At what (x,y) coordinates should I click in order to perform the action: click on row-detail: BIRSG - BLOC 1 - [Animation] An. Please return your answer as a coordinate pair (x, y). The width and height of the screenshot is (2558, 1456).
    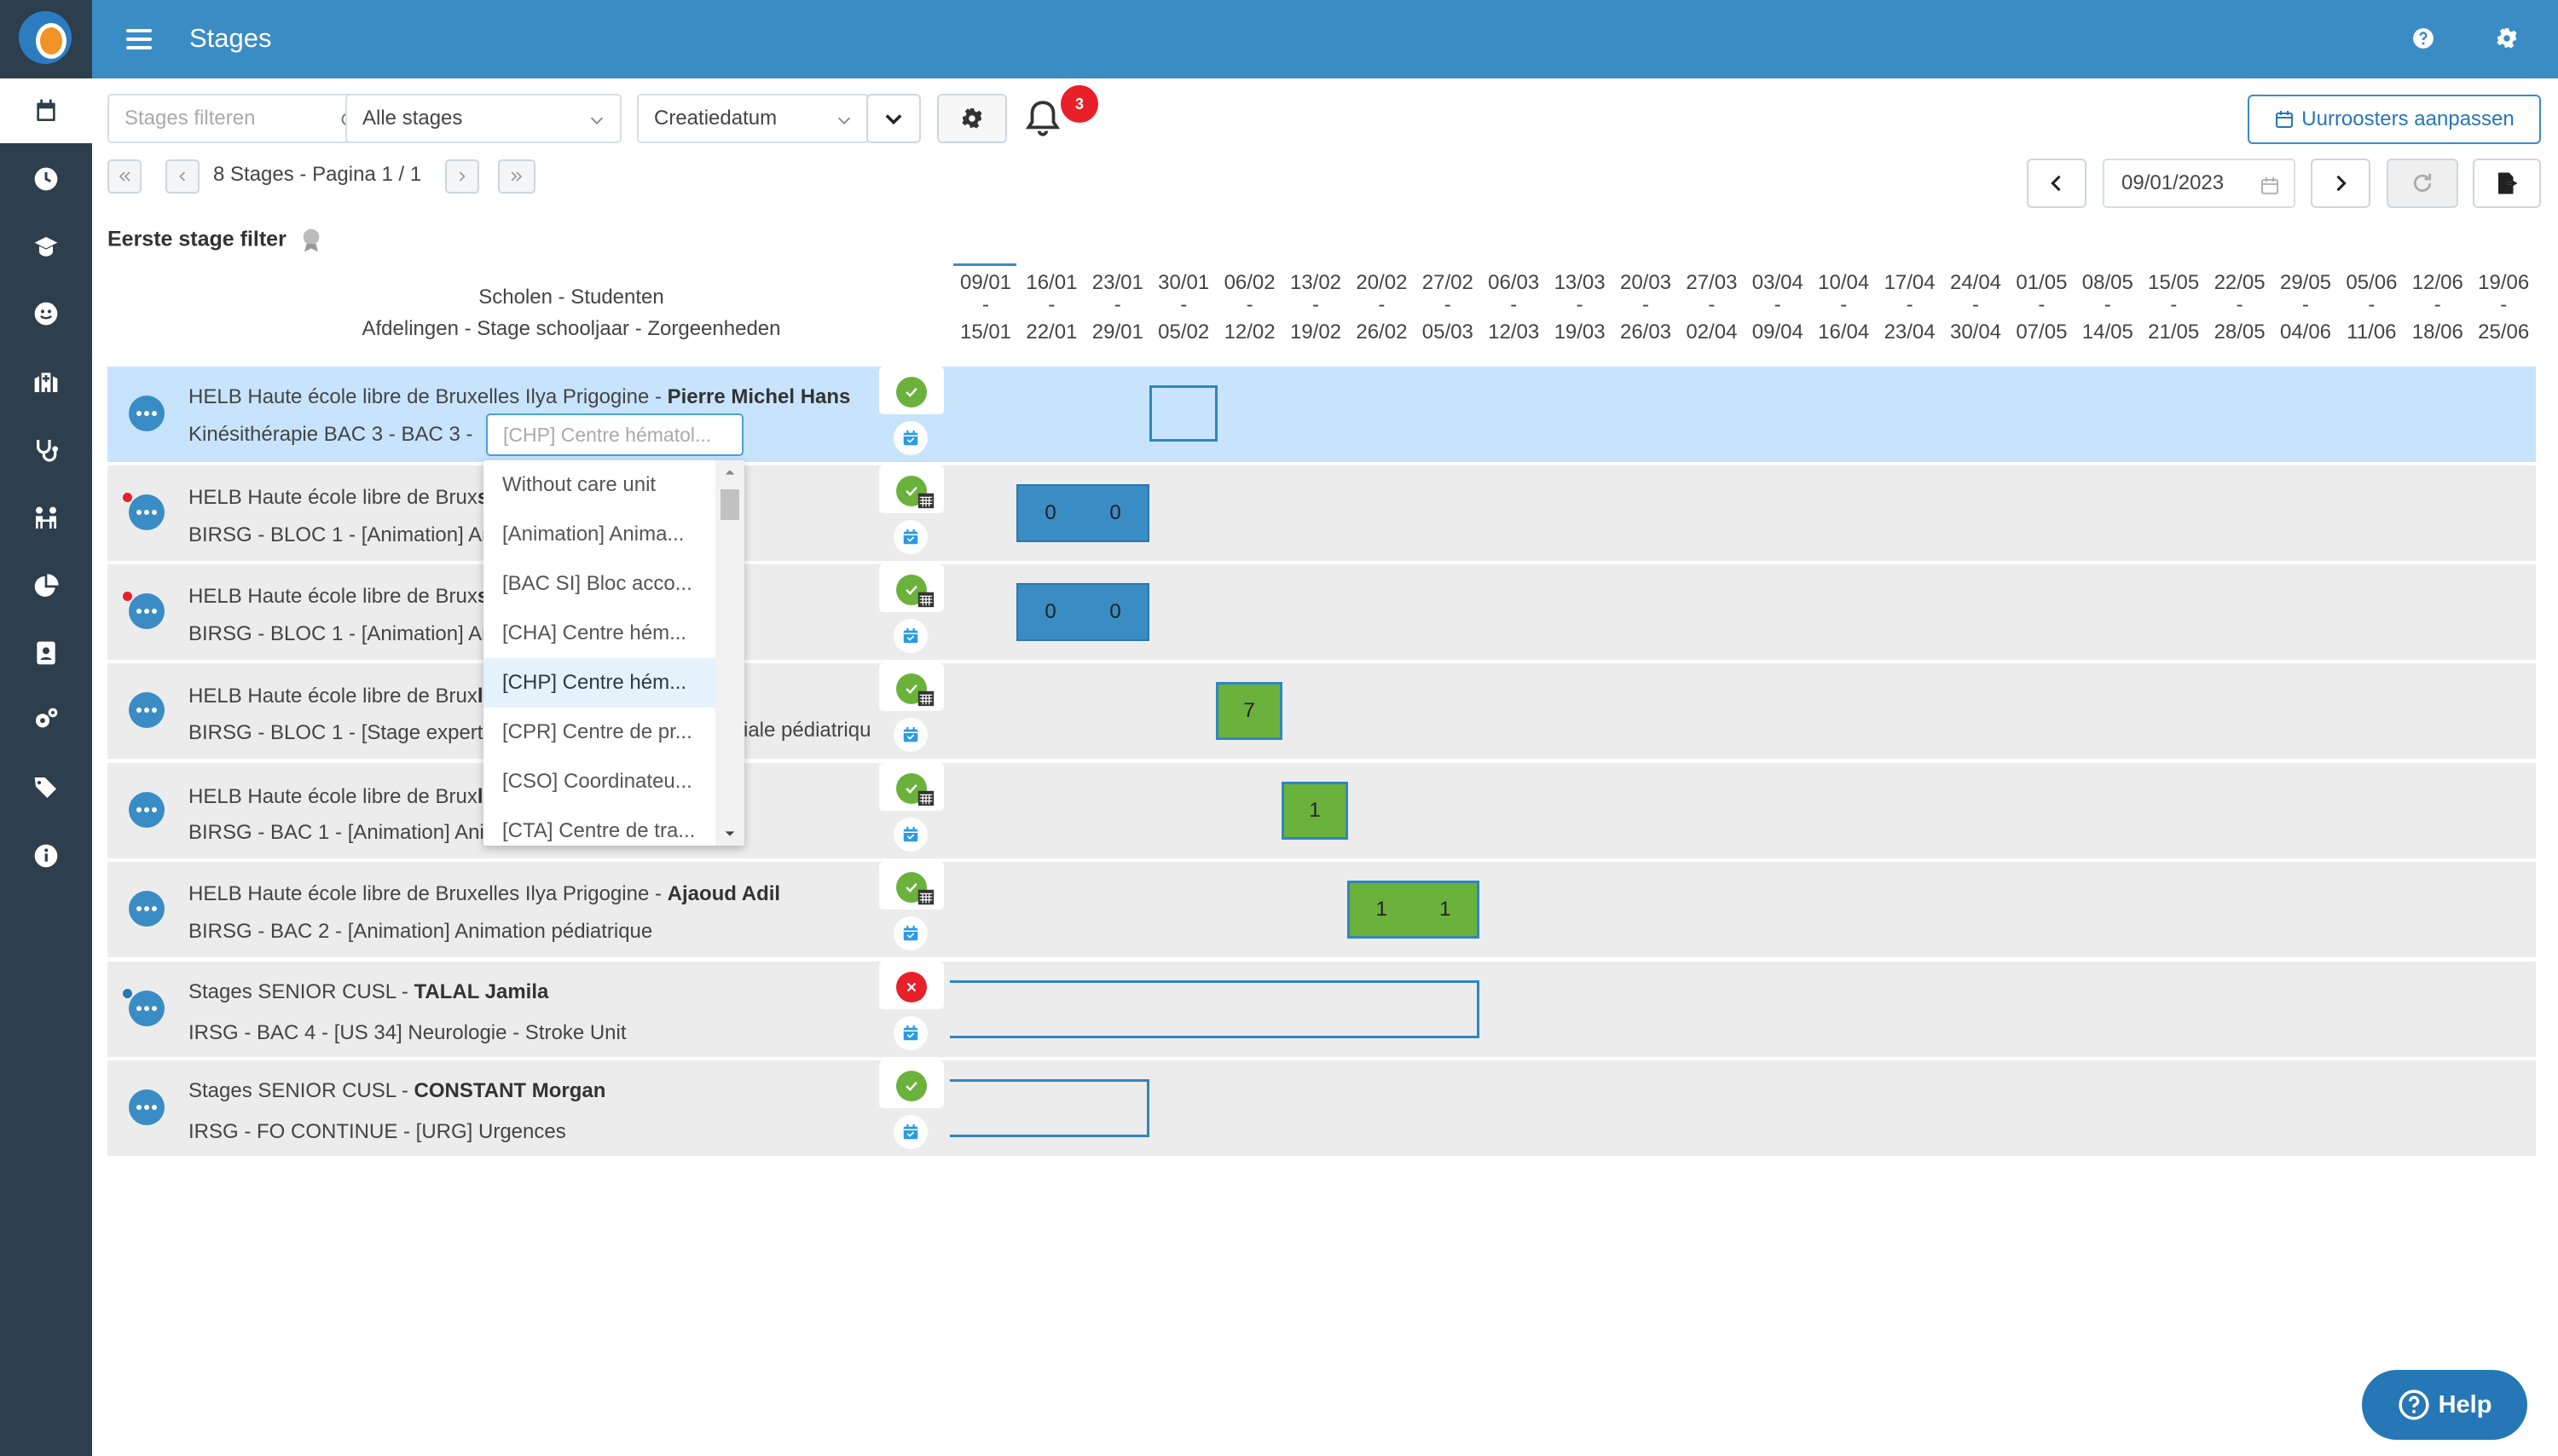
    Looking at the image, I should click on (341, 534).